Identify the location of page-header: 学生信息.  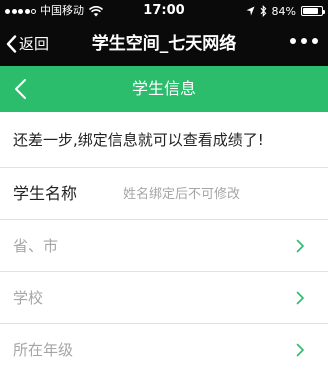
(164, 89).